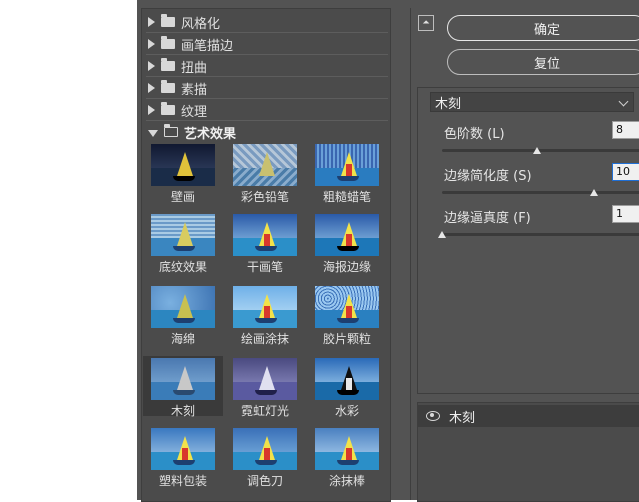  What do you see at coordinates (543, 28) in the screenshot?
I see `ok-button: 确定` at bounding box center [543, 28].